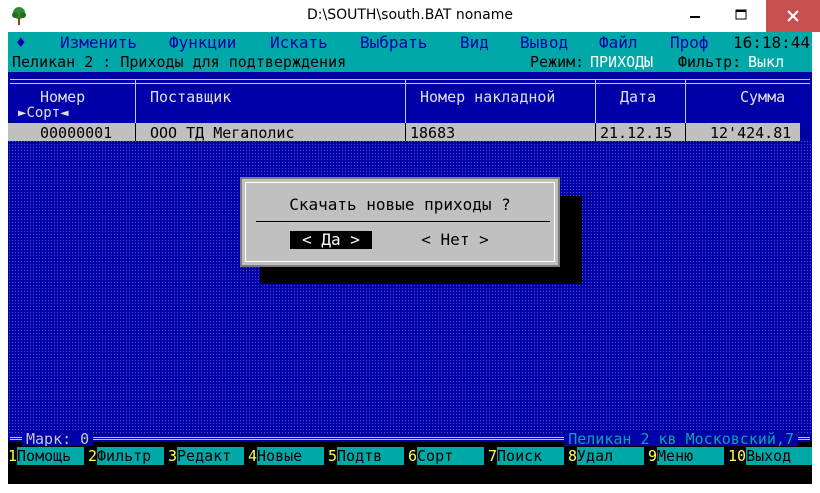  I want to click on cell-date: 21.12.15, so click(636, 133).